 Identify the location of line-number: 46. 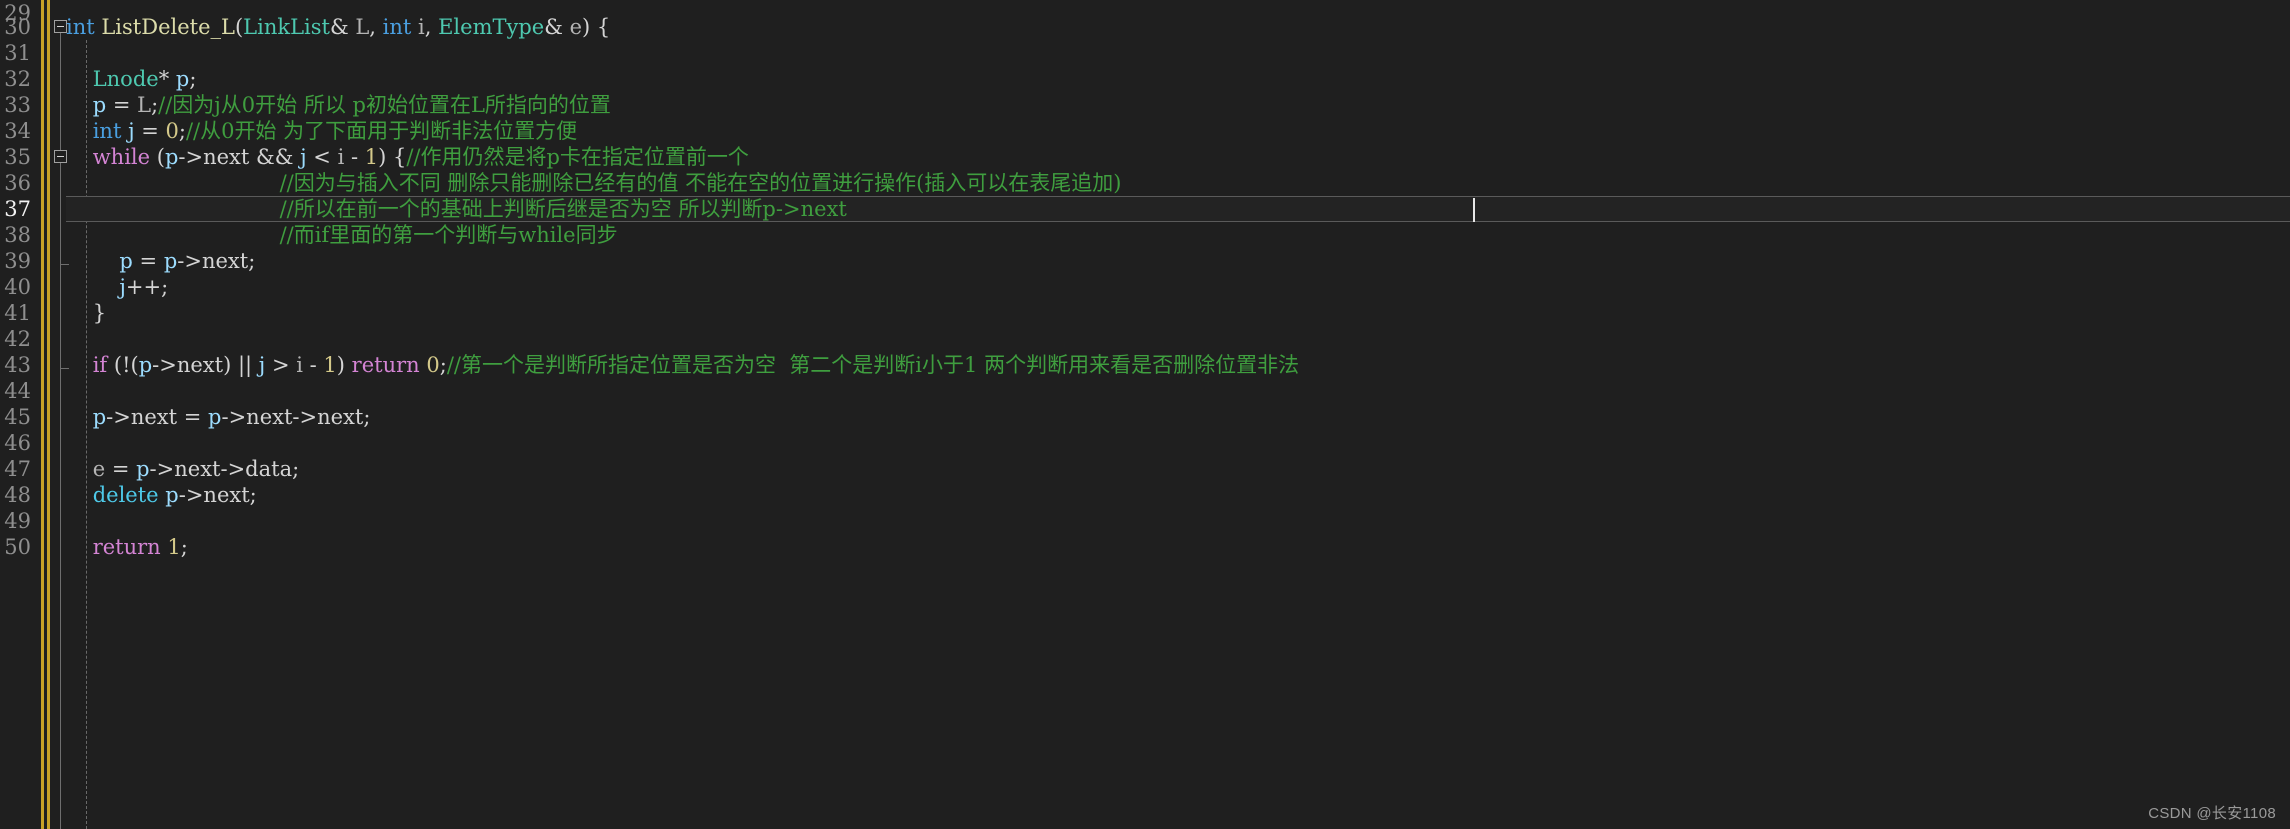
(17, 443).